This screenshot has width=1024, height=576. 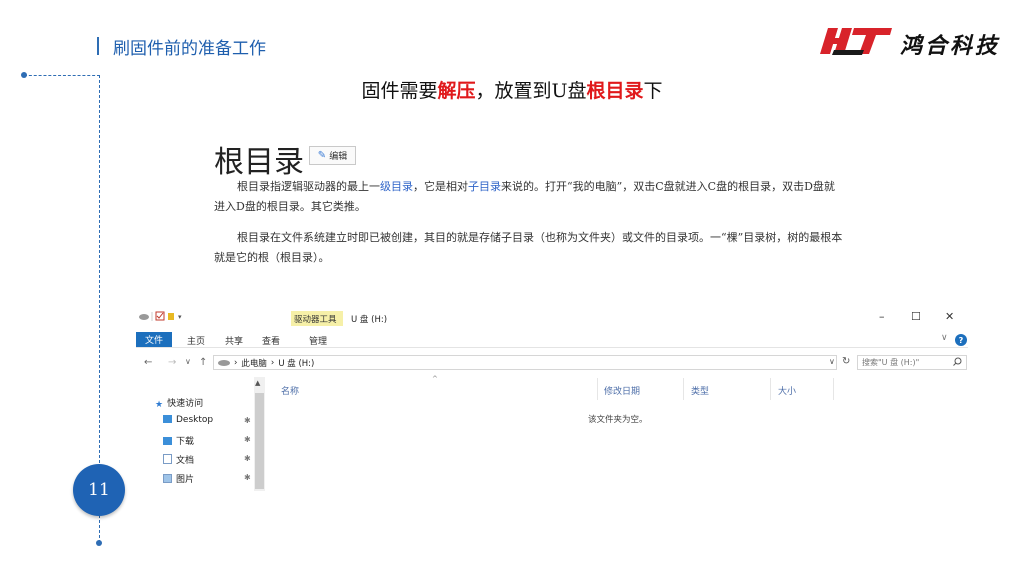 What do you see at coordinates (189, 49) in the screenshot?
I see `slide-title: 刷固件前的准备工作` at bounding box center [189, 49].